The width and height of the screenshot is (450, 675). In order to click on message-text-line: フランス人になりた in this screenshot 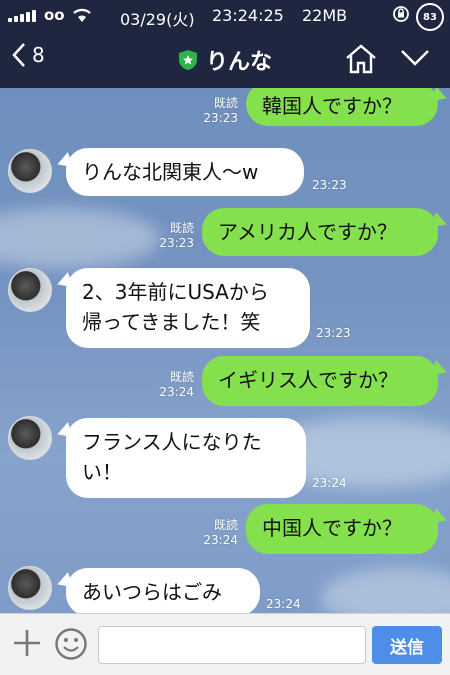, I will do `click(172, 442)`.